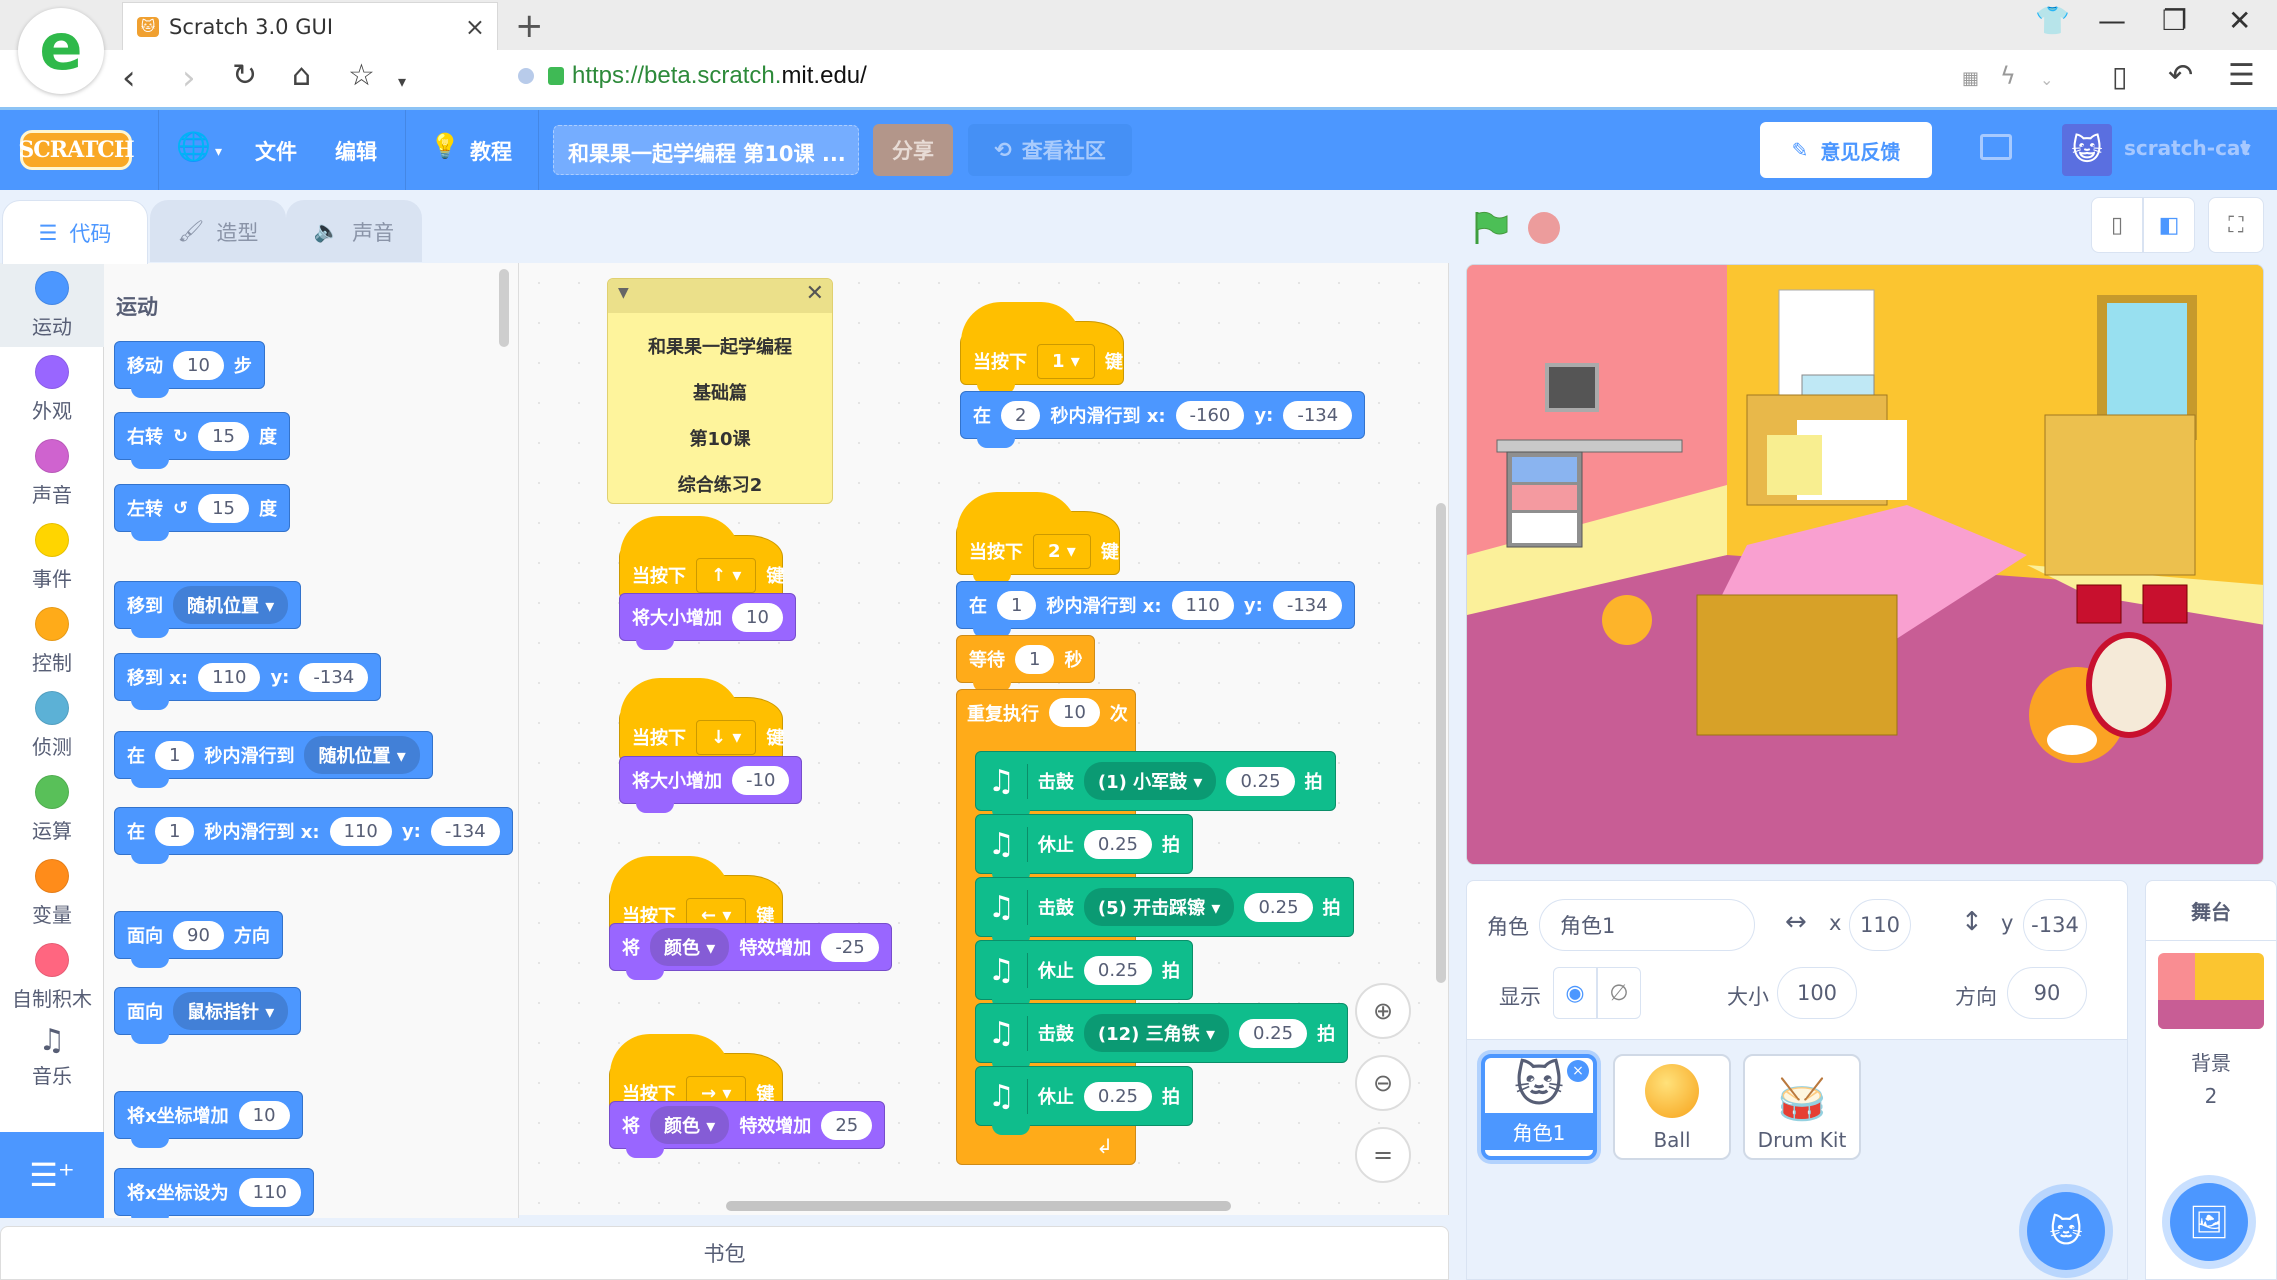  I want to click on zoom-out-button: ⊖, so click(1383, 1083).